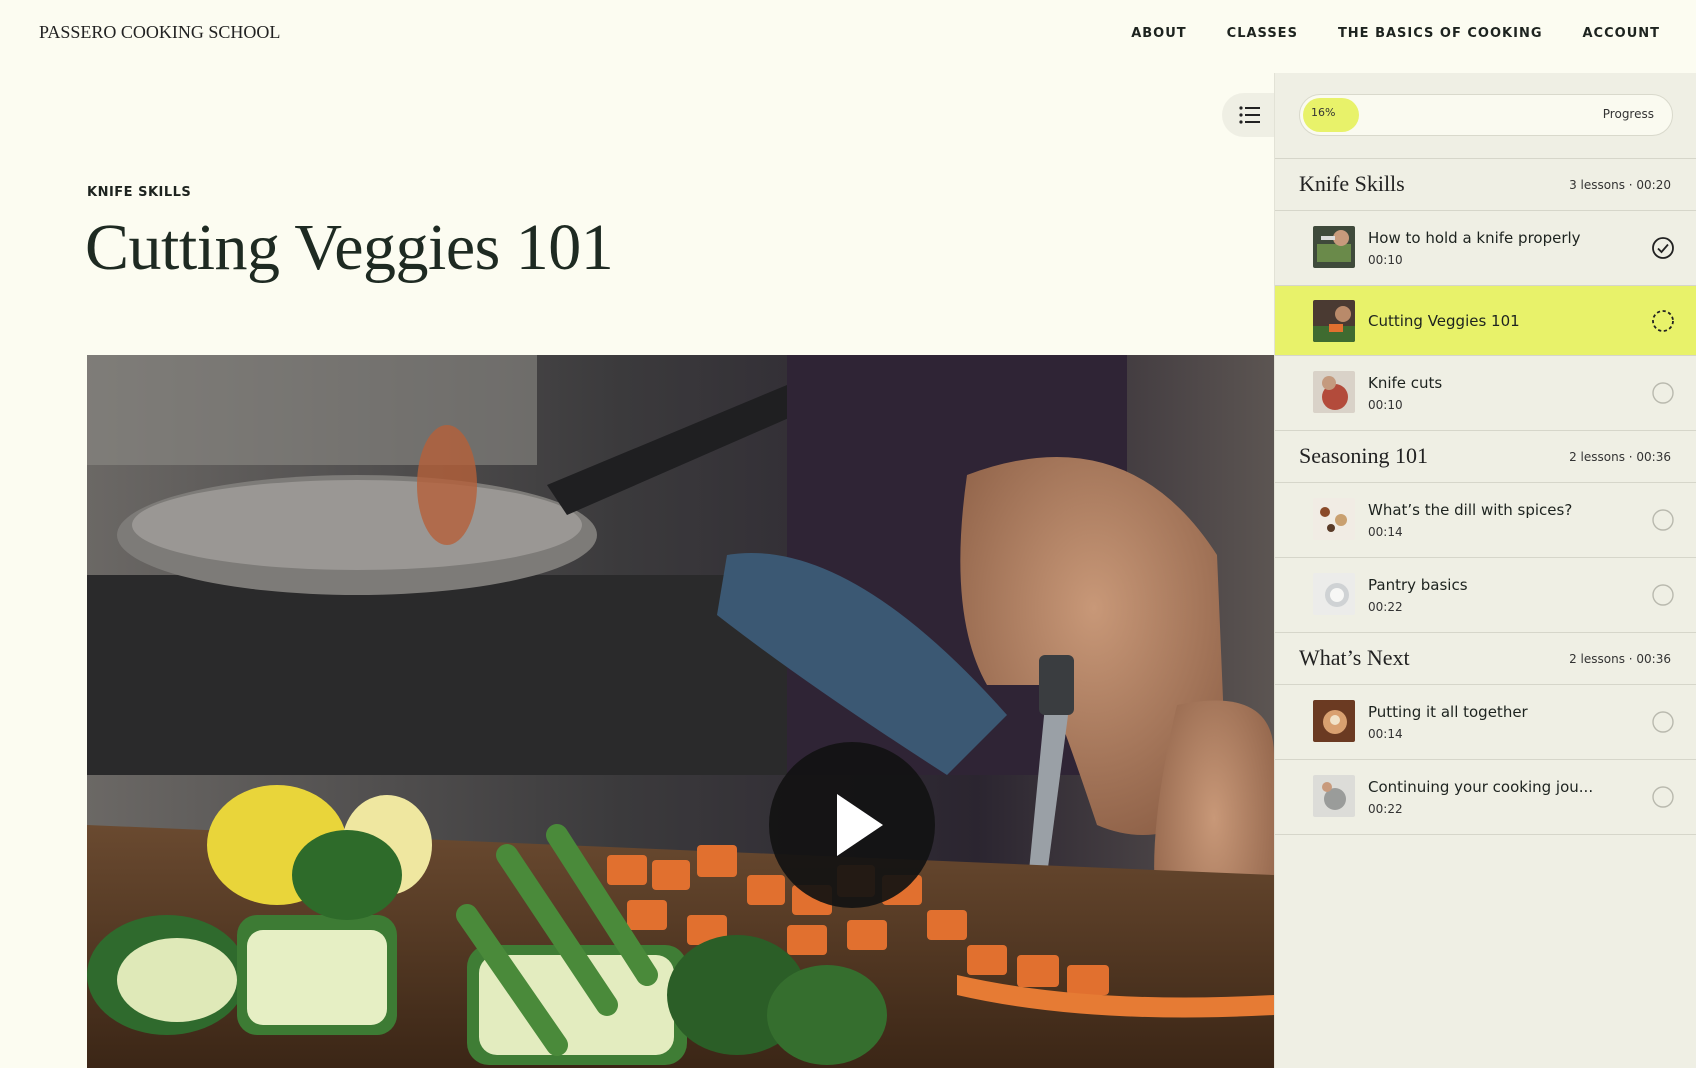 The width and height of the screenshot is (1696, 1068). What do you see at coordinates (1485, 184) in the screenshot?
I see `section-header-knife-skills: Knife Skills 3 lessons · 00:20` at bounding box center [1485, 184].